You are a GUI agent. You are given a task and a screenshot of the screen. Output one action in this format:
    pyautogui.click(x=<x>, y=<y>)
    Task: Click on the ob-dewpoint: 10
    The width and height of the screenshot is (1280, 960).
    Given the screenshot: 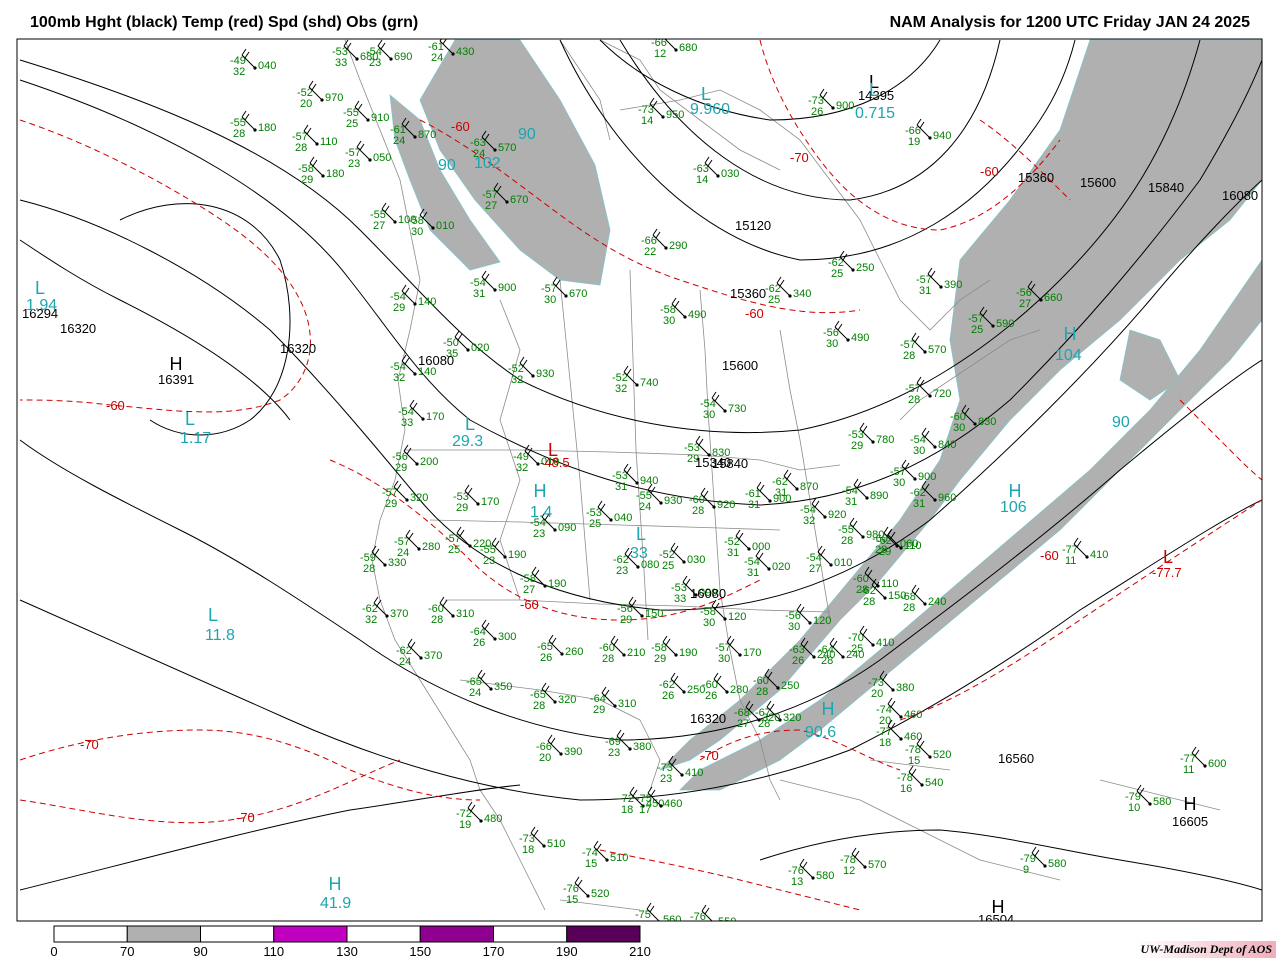 What is the action you would take?
    pyautogui.click(x=1134, y=808)
    